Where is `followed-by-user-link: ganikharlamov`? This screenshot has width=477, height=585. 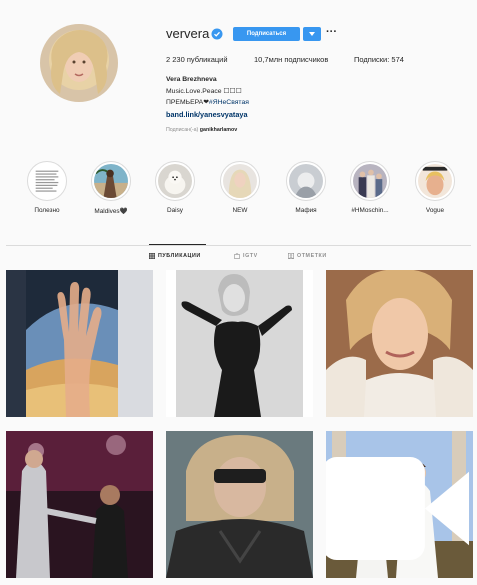
followed-by-user-link: ganikharlamov is located at coordinates (218, 130).